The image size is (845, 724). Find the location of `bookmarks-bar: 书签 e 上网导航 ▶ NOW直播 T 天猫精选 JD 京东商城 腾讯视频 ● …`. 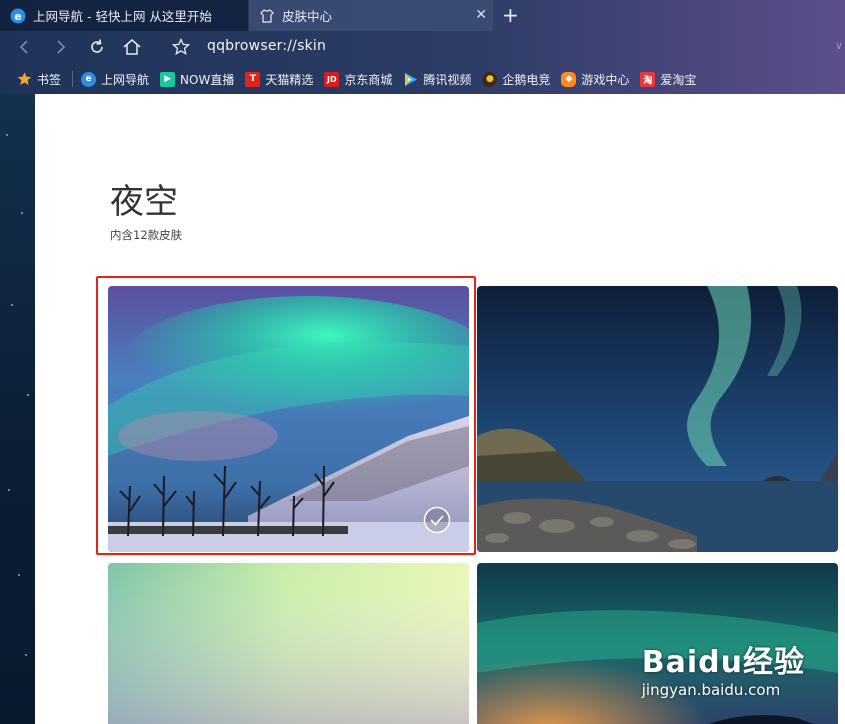

bookmarks-bar: 书签 e 上网导航 ▶ NOW直播 T 天猫精选 JD 京东商城 腾讯视频 ● … is located at coordinates (422, 79).